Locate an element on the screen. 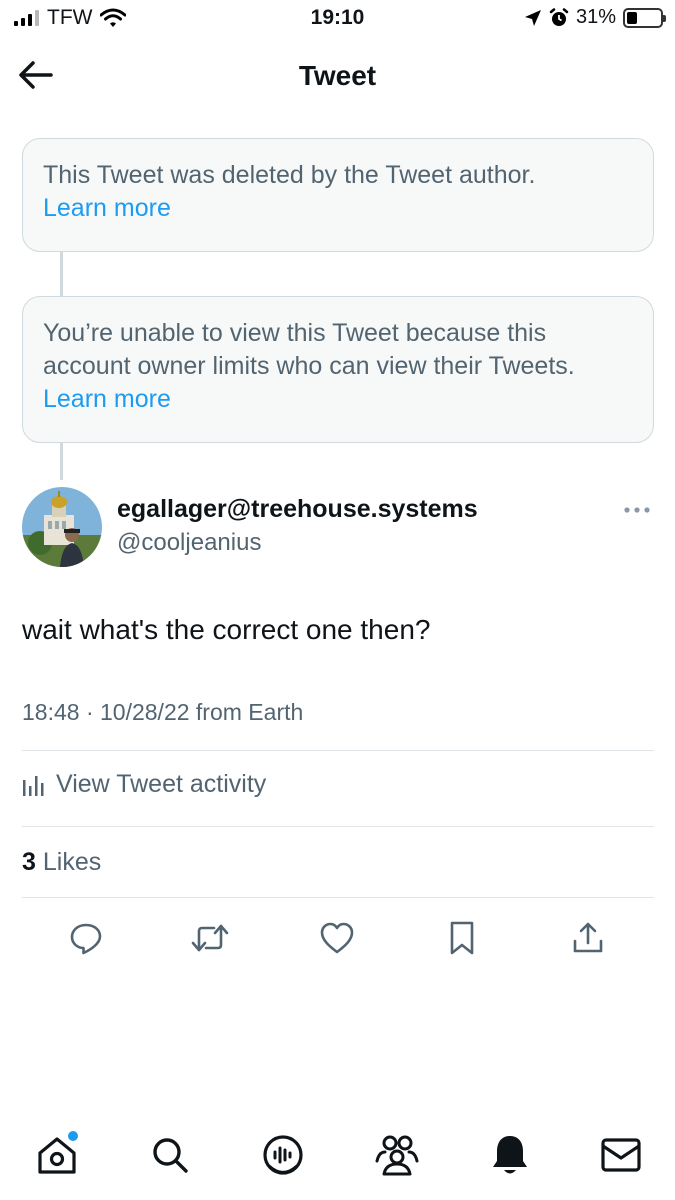  notifications-icon is located at coordinates (510, 1155).